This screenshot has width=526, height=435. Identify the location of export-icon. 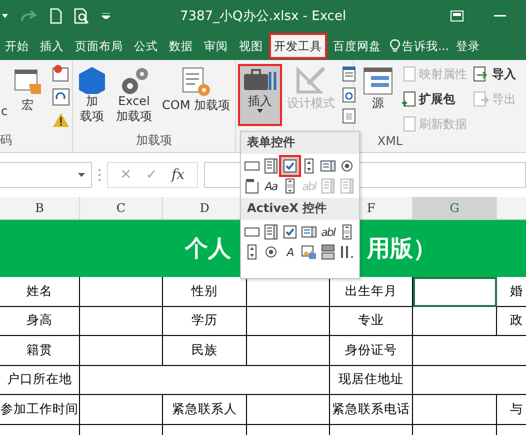
(481, 99).